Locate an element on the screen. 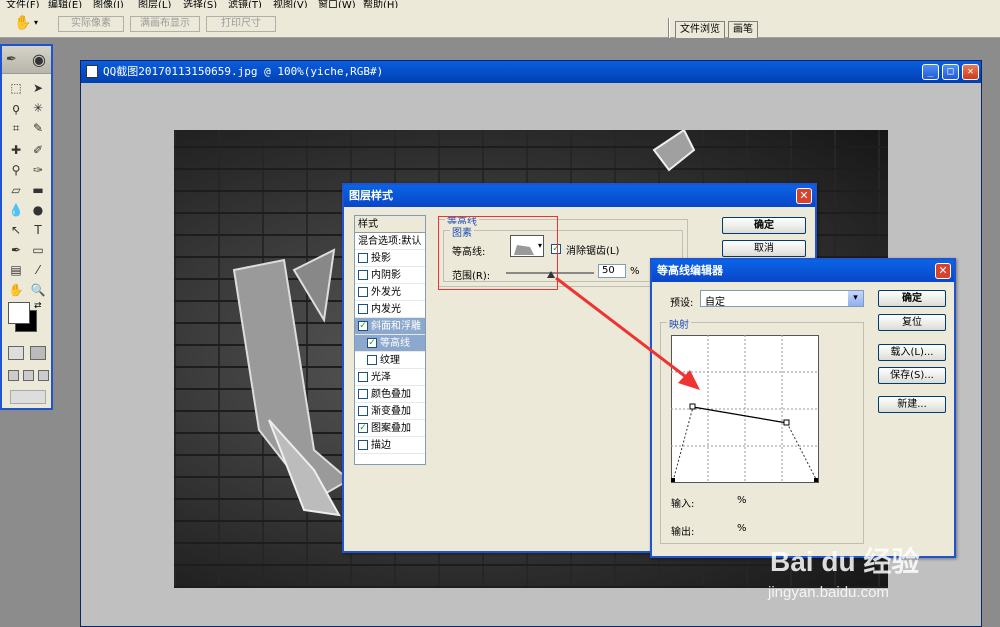  toolbox-header: ✒ ◉ is located at coordinates (26, 60).